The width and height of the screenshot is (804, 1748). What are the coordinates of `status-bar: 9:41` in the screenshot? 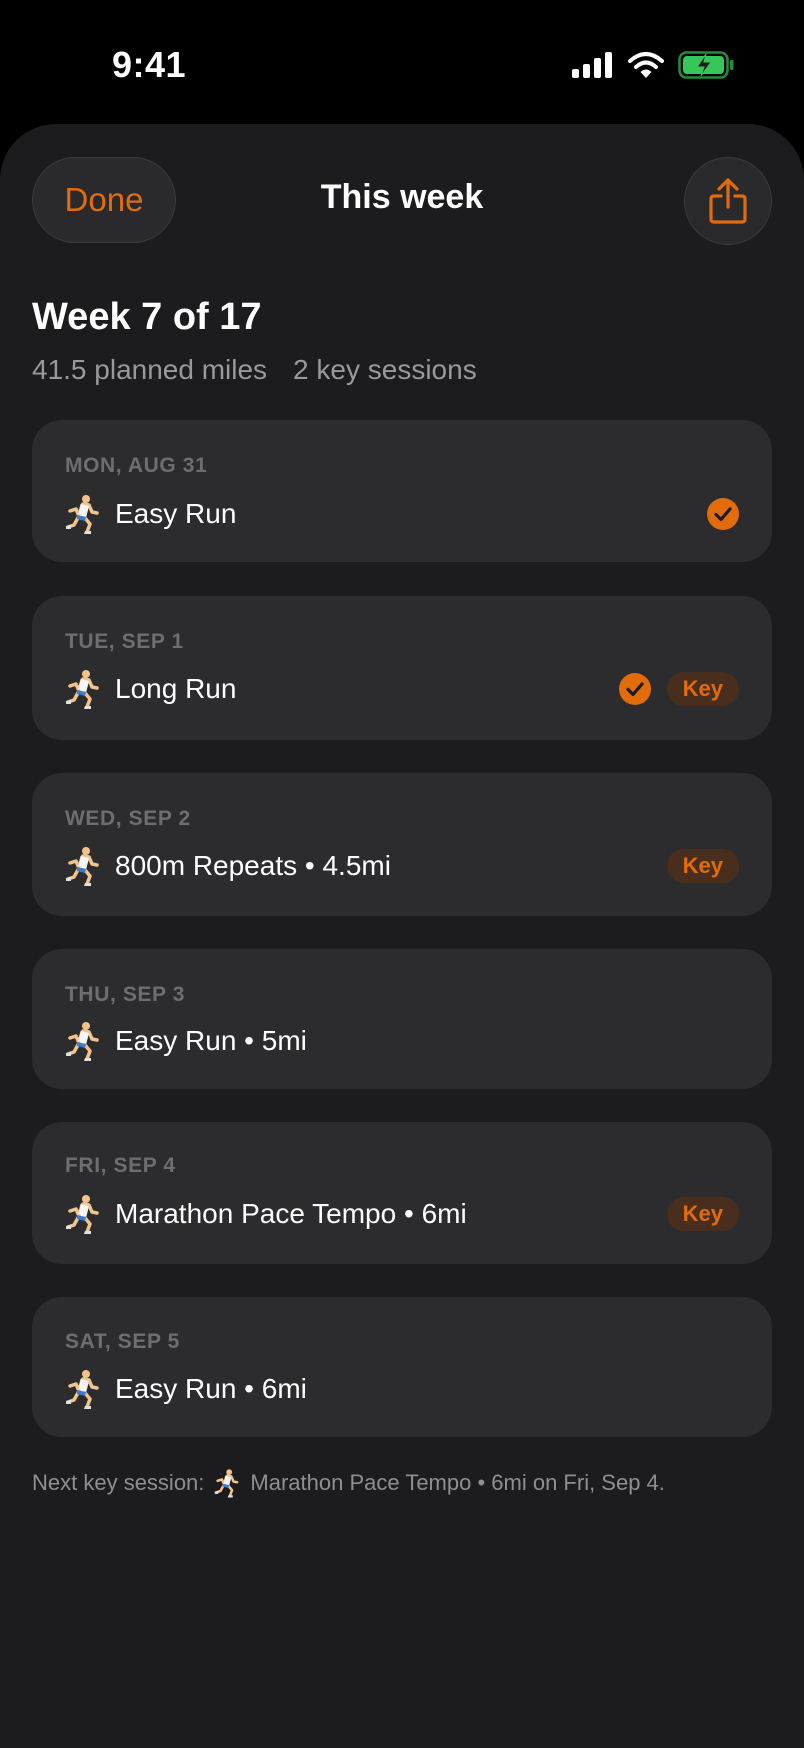 It's located at (402, 62).